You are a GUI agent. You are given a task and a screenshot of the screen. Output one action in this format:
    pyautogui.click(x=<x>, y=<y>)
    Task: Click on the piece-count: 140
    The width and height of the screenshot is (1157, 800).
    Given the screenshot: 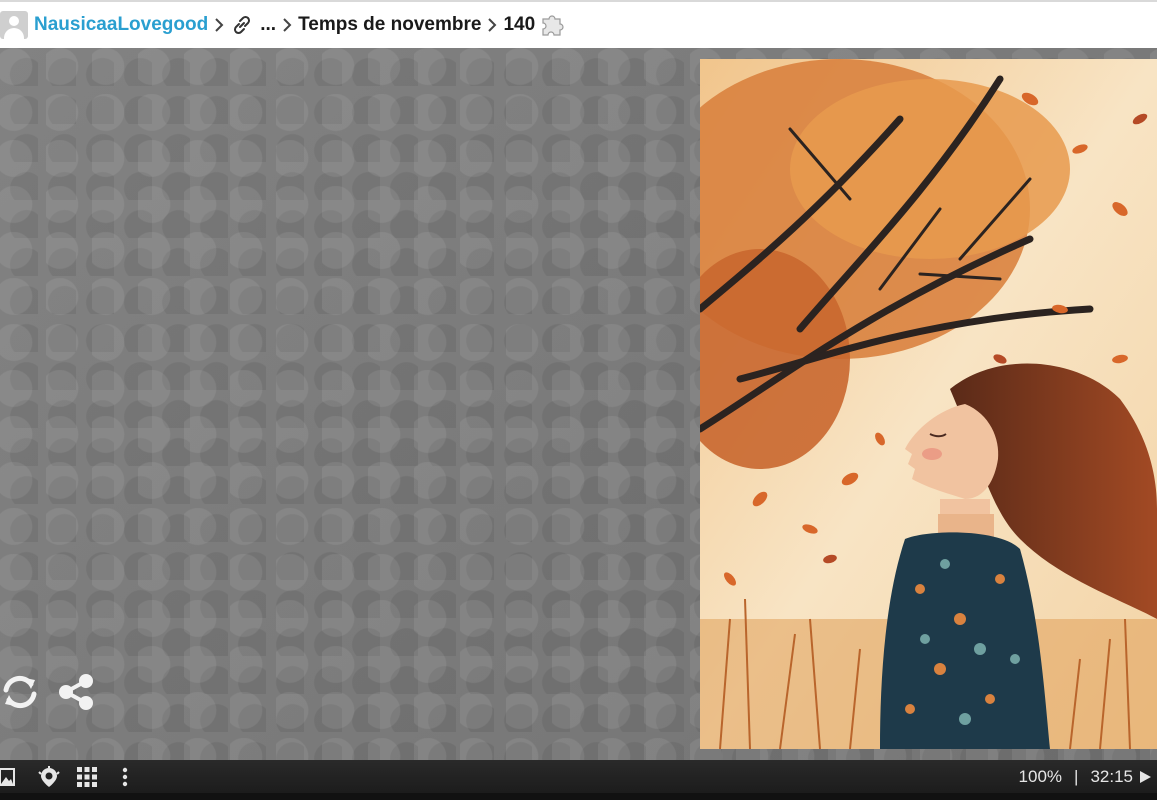 What is the action you would take?
    pyautogui.click(x=519, y=24)
    